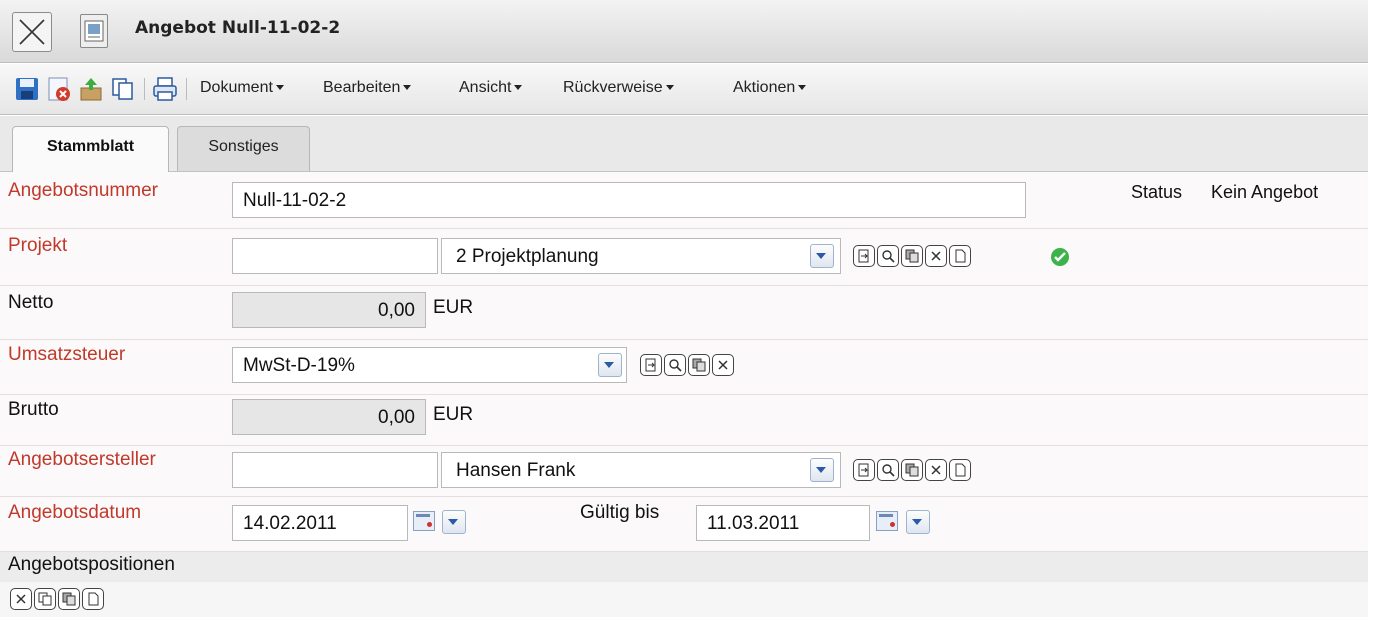 The height and width of the screenshot is (617, 1375). What do you see at coordinates (82, 459) in the screenshot?
I see `label-angebotsersteller: Angebotsersteller` at bounding box center [82, 459].